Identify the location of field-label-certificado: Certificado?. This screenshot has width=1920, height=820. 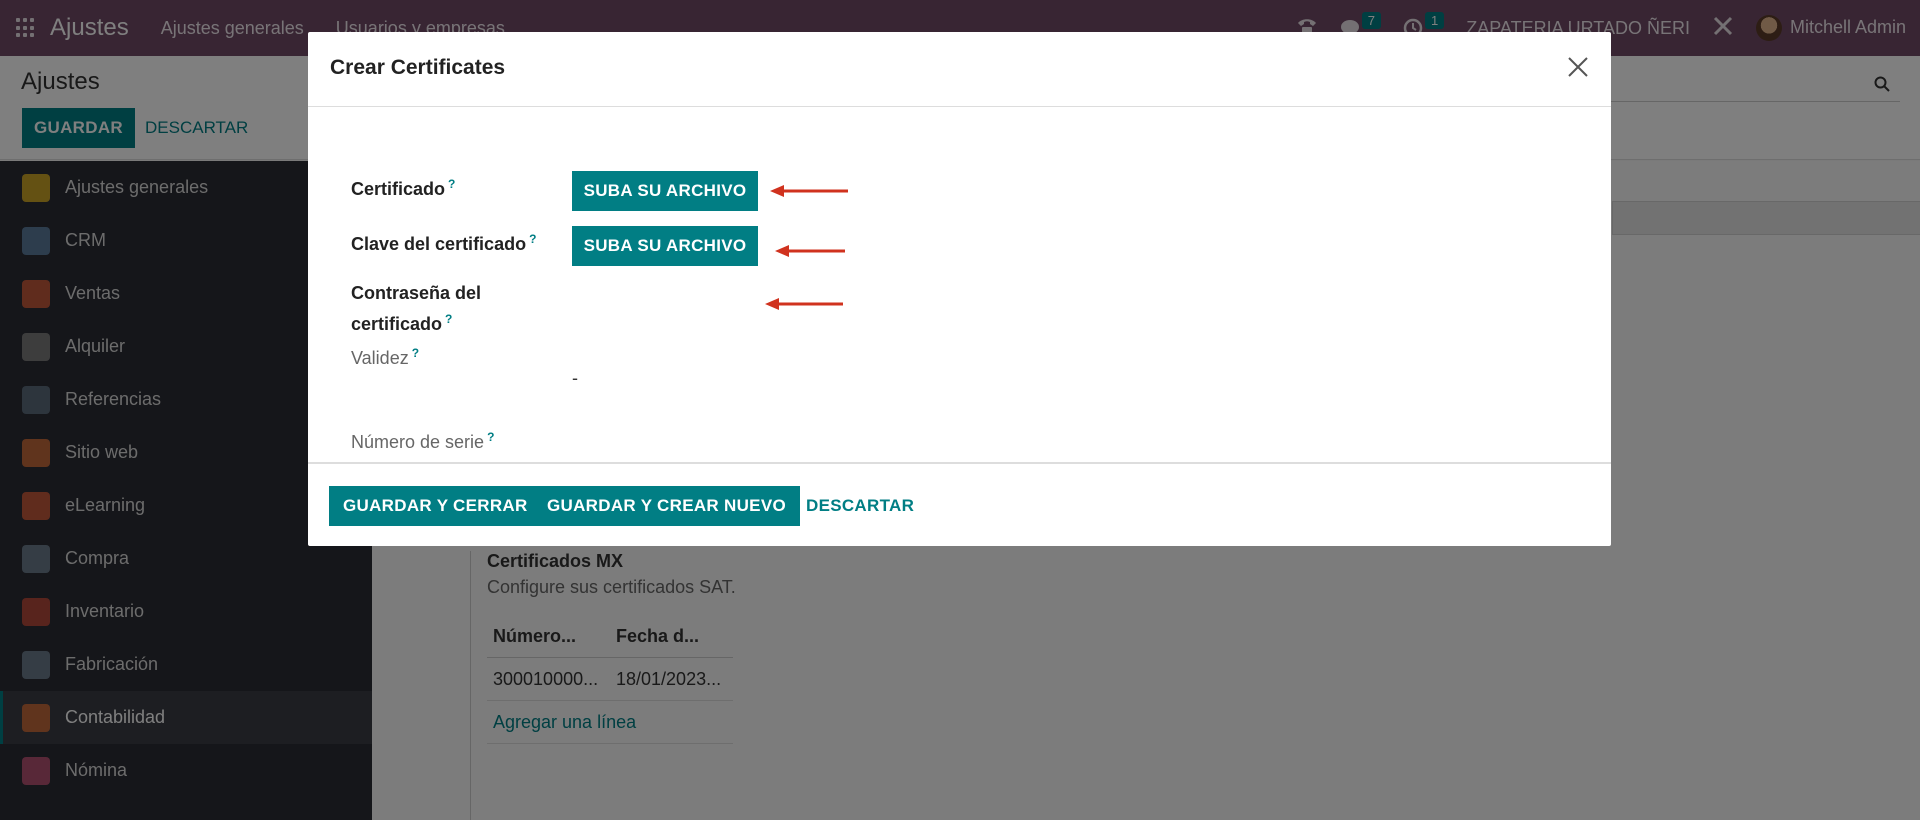
(403, 186).